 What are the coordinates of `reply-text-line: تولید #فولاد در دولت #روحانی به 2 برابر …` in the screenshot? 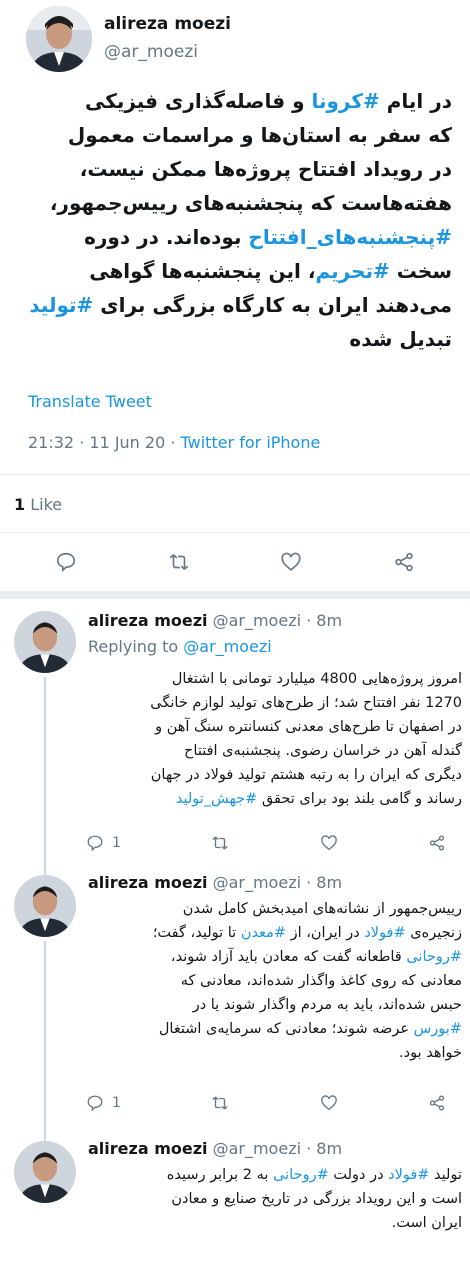 It's located at (274, 1175).